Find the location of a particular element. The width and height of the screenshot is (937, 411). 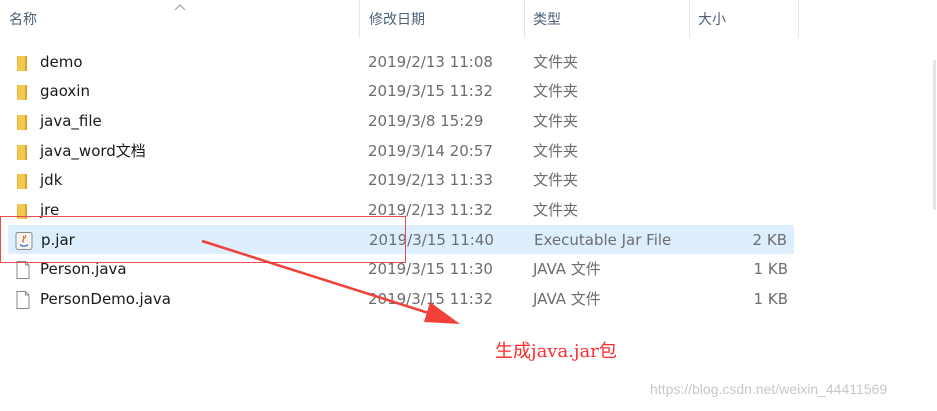

file-name: PersonDemo.java is located at coordinates (105, 299).